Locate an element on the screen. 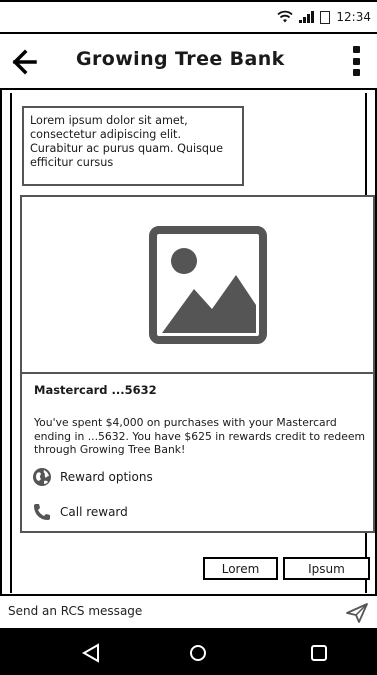 The height and width of the screenshot is (675, 377). signal-icon is located at coordinates (307, 17).